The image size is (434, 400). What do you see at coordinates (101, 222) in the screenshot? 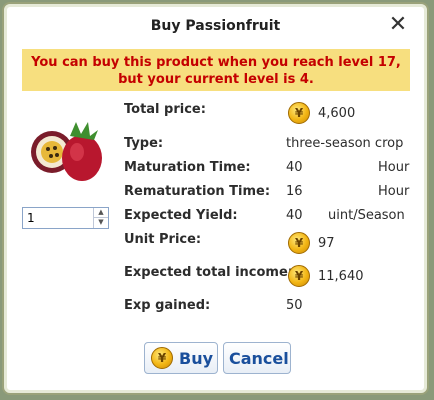
I see `decrement-arrow-icon: ▼` at bounding box center [101, 222].